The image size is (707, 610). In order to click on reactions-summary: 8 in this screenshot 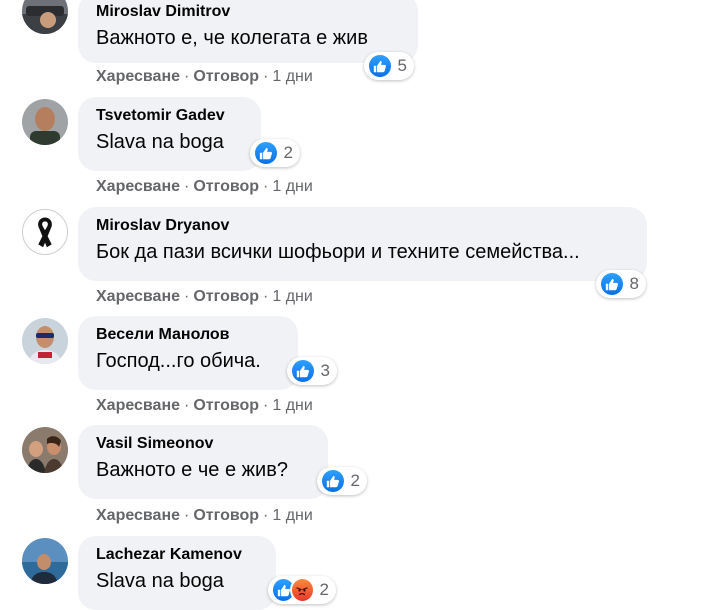, I will do `click(621, 284)`.